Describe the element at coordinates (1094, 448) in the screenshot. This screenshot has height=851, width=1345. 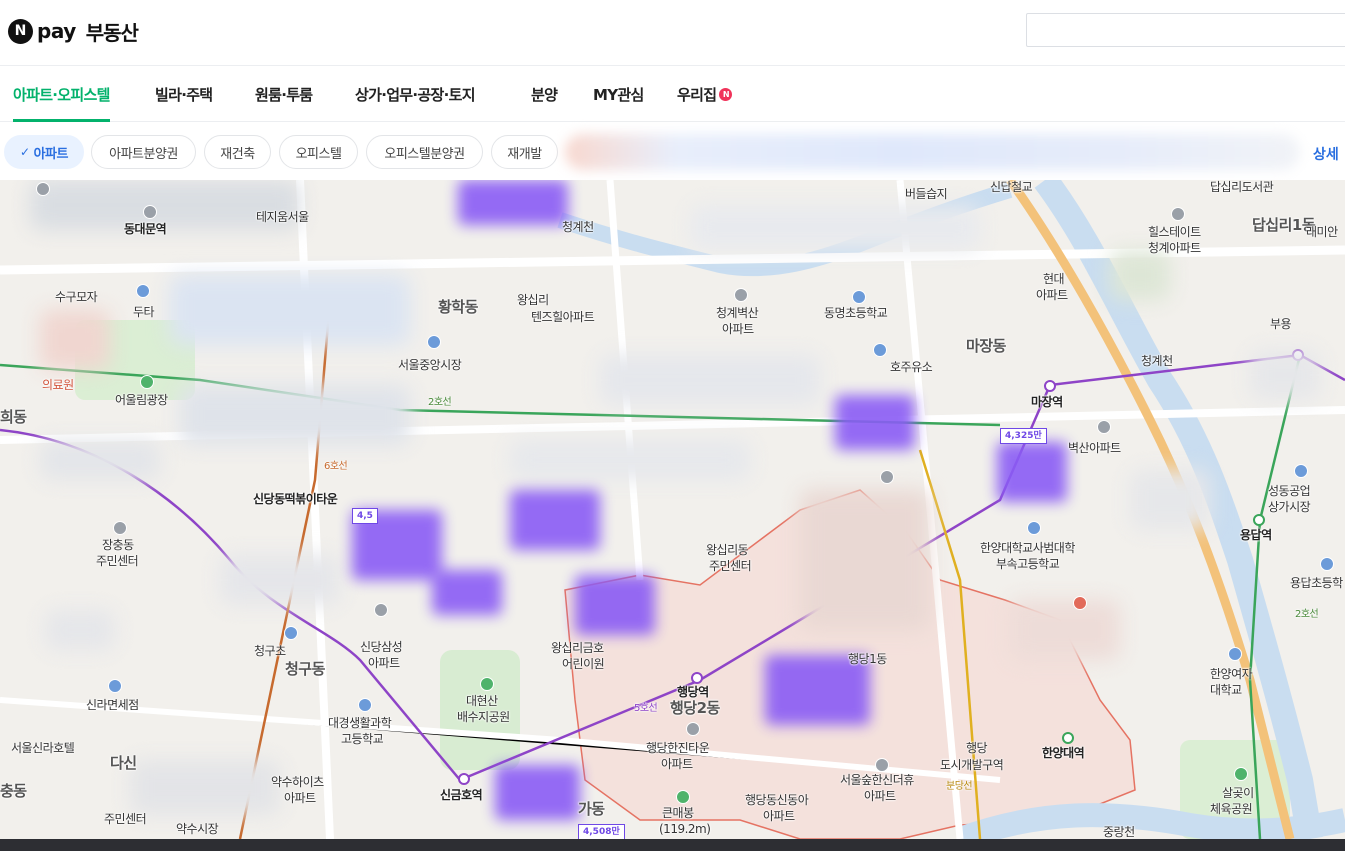
I see `place-label: 벽산아파트` at that location.